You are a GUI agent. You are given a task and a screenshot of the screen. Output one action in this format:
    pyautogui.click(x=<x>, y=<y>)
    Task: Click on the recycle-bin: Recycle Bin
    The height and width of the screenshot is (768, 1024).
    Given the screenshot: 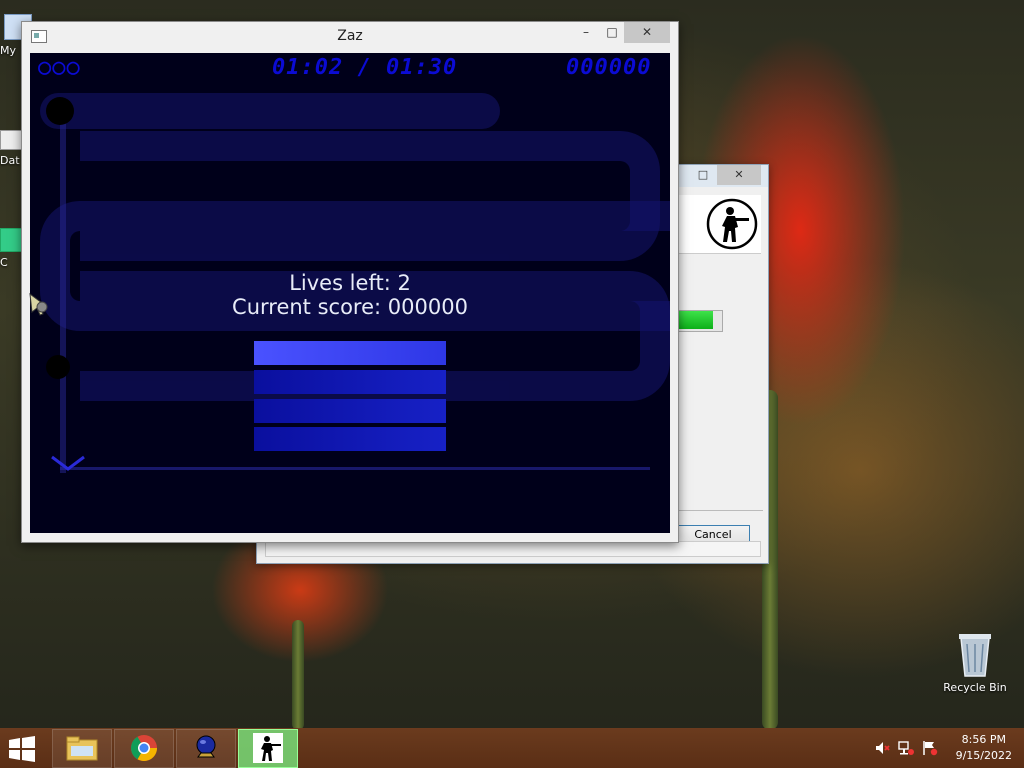 What is the action you would take?
    pyautogui.click(x=975, y=662)
    